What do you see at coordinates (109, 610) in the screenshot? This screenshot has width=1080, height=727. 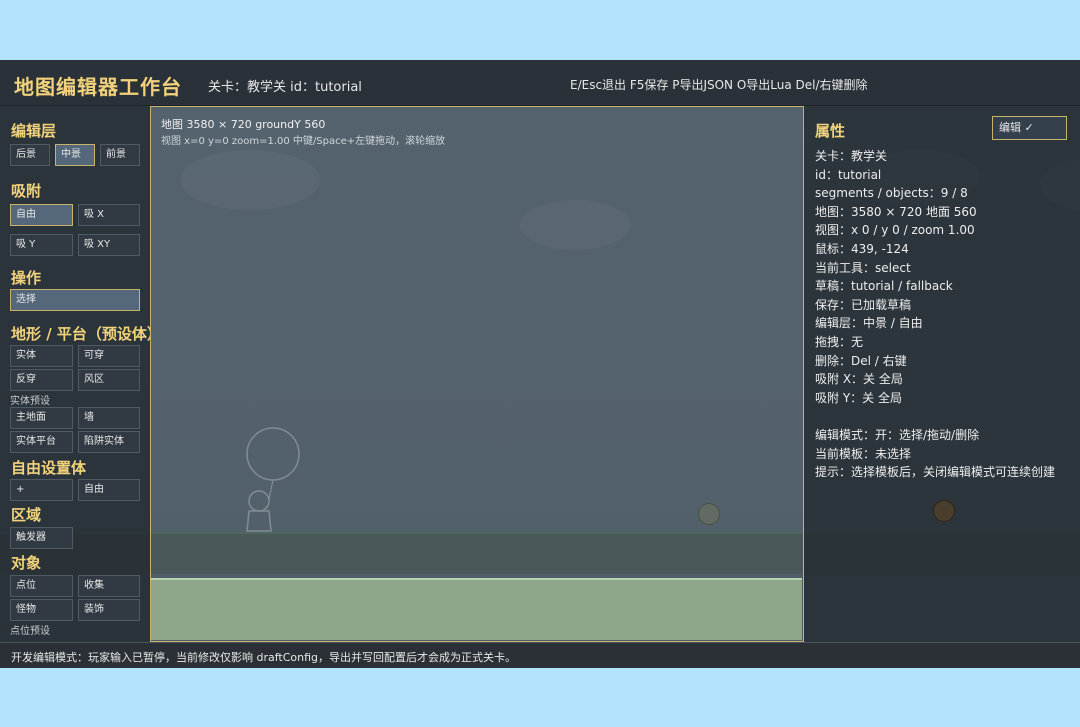 I see `object-decoration-button: 装饰` at bounding box center [109, 610].